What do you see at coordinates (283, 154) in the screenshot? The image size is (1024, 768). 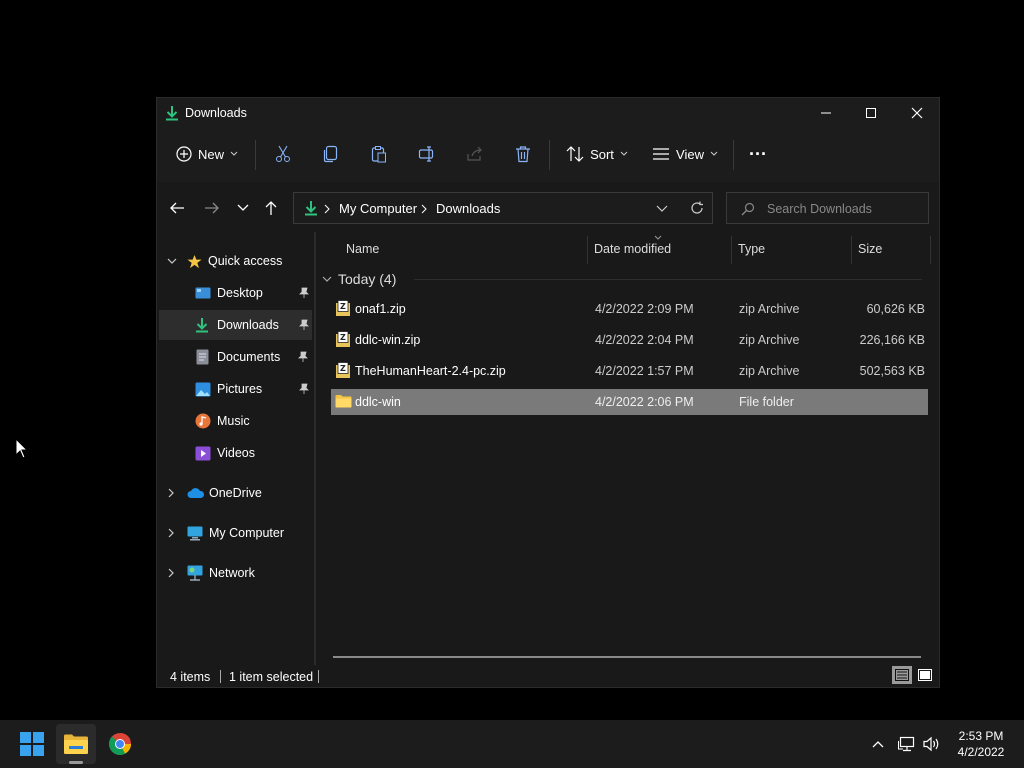 I see `cut-button` at bounding box center [283, 154].